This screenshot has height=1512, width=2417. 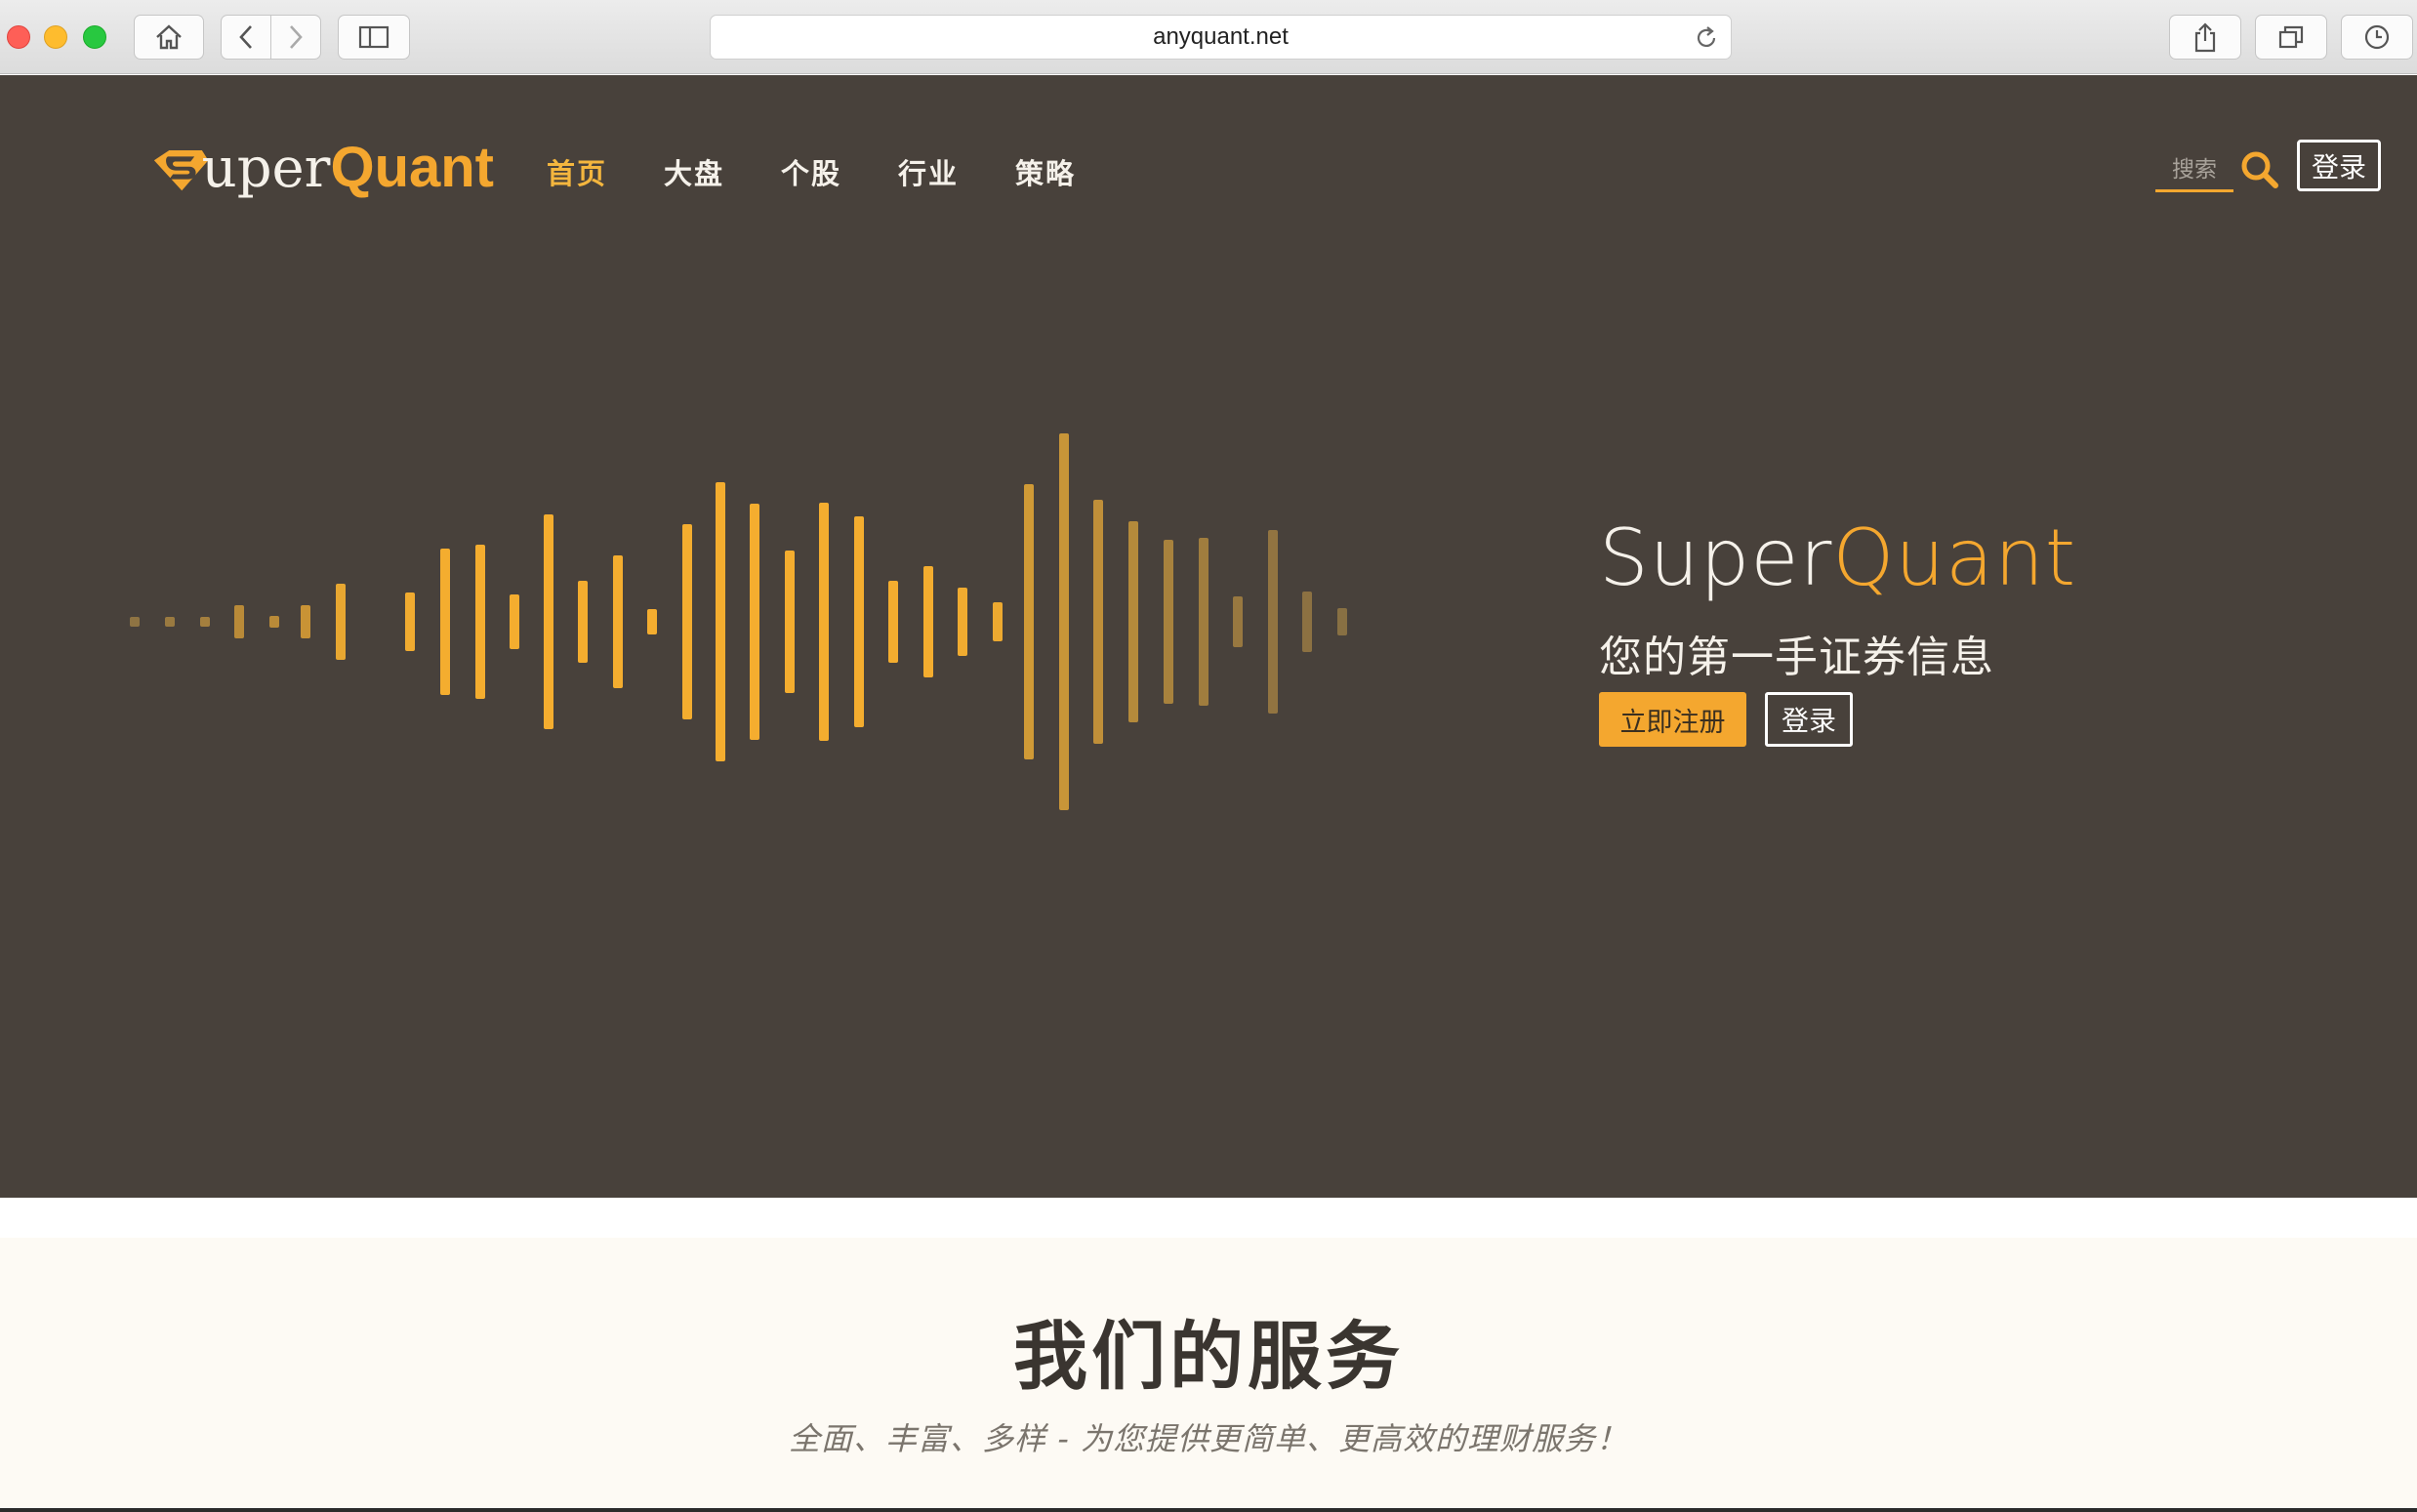 I want to click on clock-icon, so click(x=2377, y=37).